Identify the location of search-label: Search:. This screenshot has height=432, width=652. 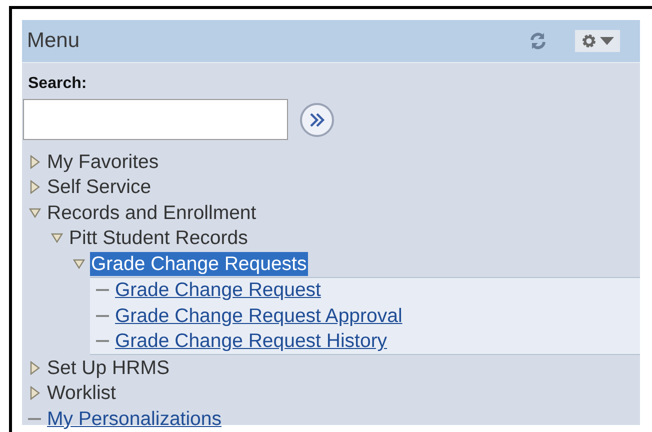
(57, 84).